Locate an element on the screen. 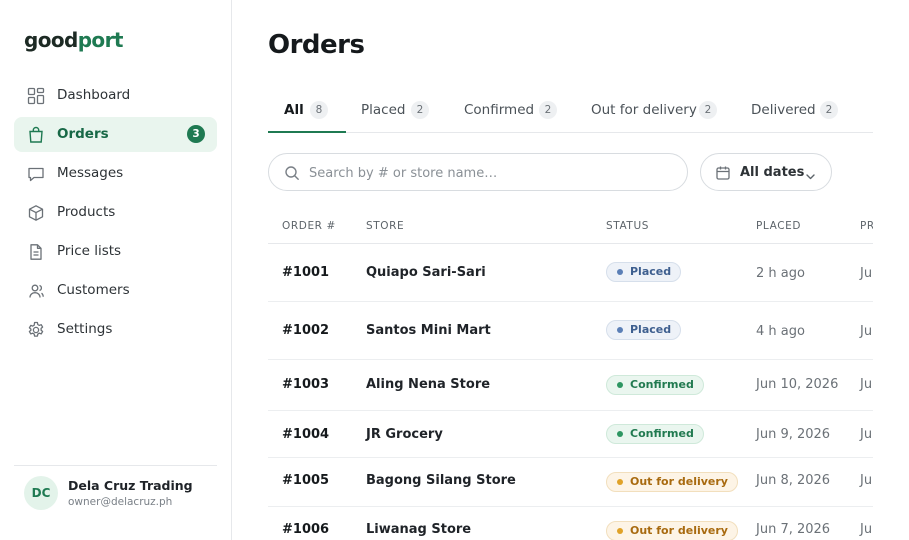 This screenshot has height=540, width=909. column-header-status: STATUS is located at coordinates (627, 226).